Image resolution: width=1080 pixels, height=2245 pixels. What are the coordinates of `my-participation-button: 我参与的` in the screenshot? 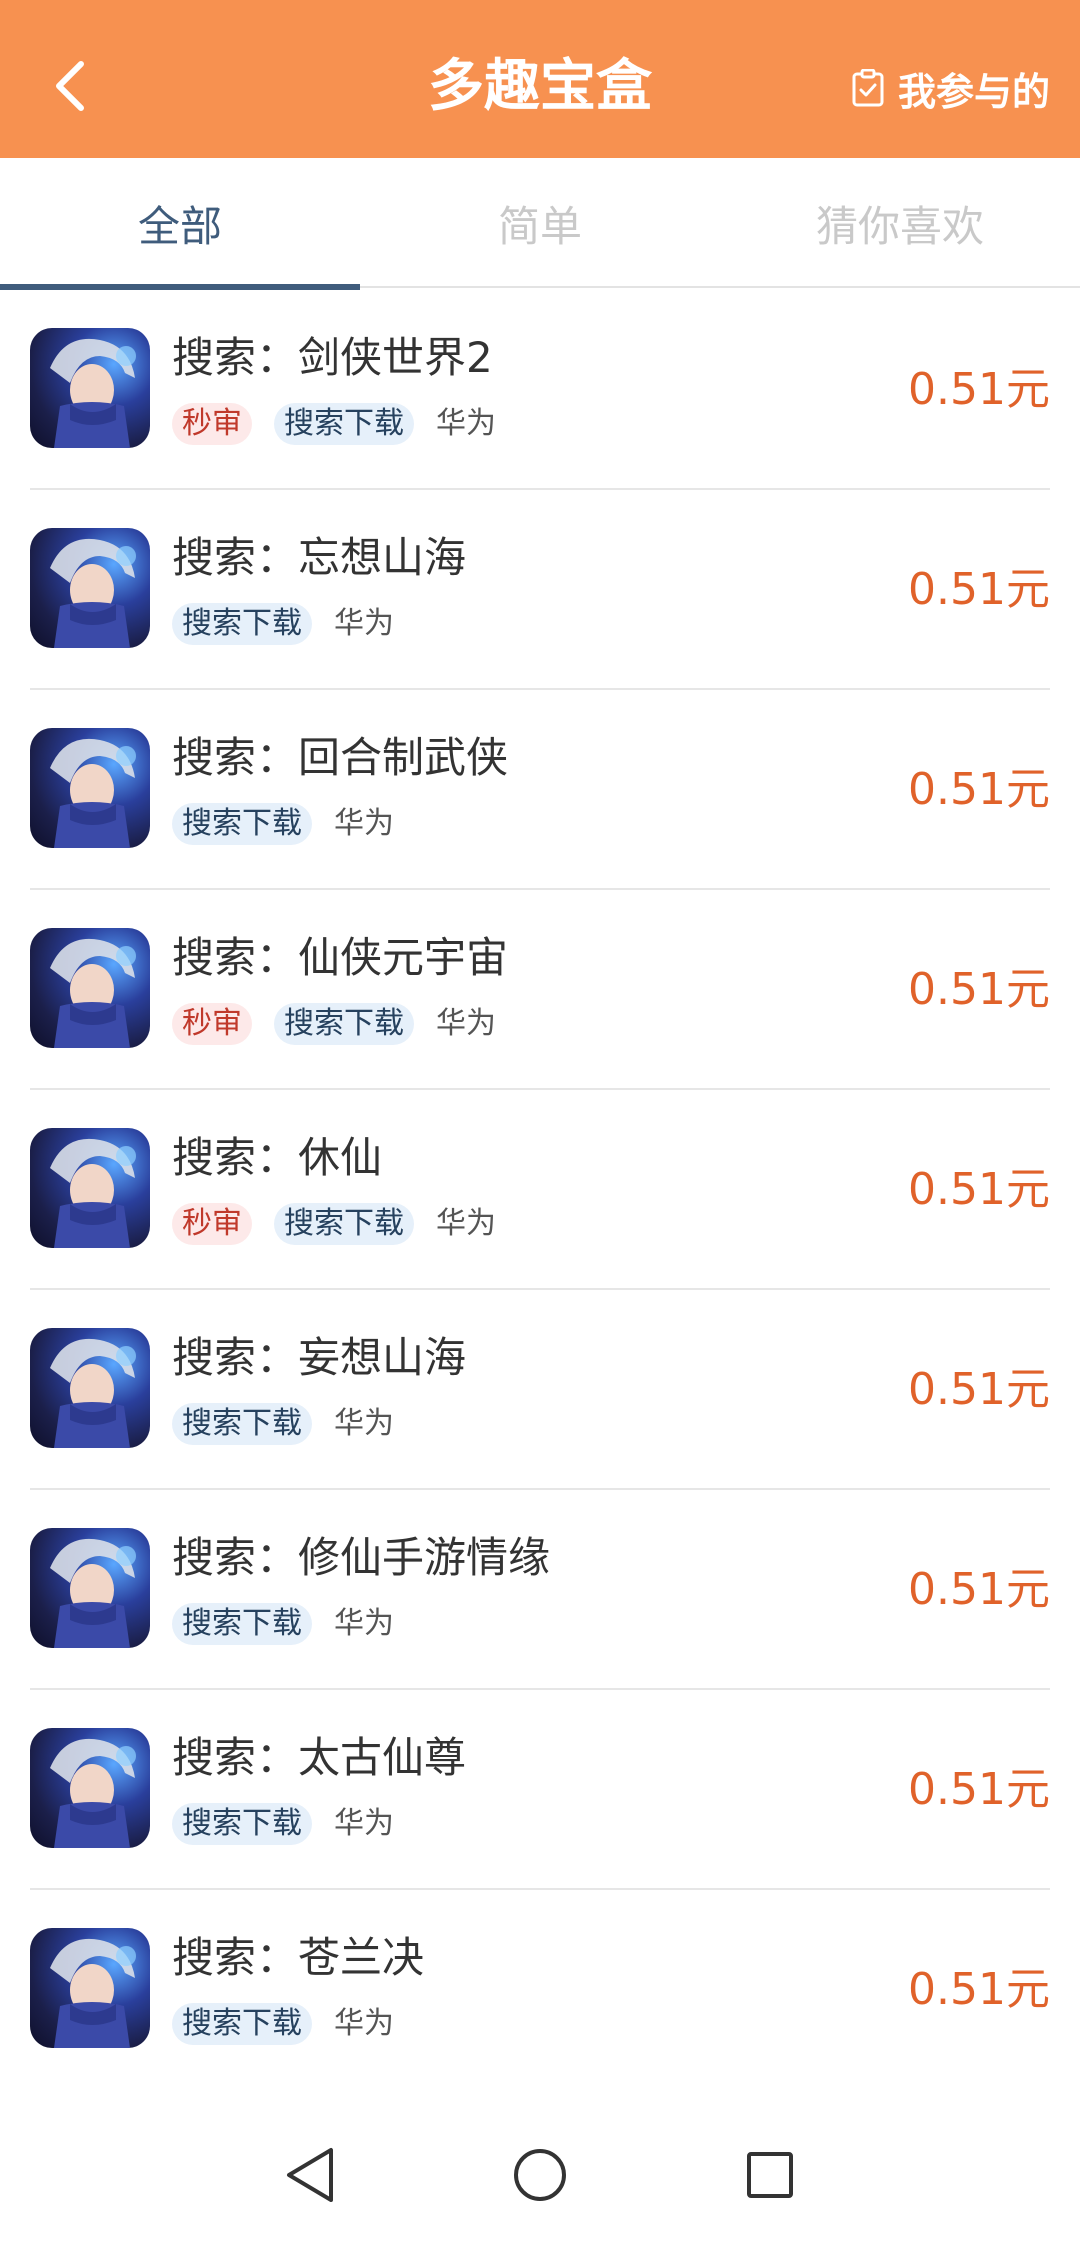 It's located at (951, 88).